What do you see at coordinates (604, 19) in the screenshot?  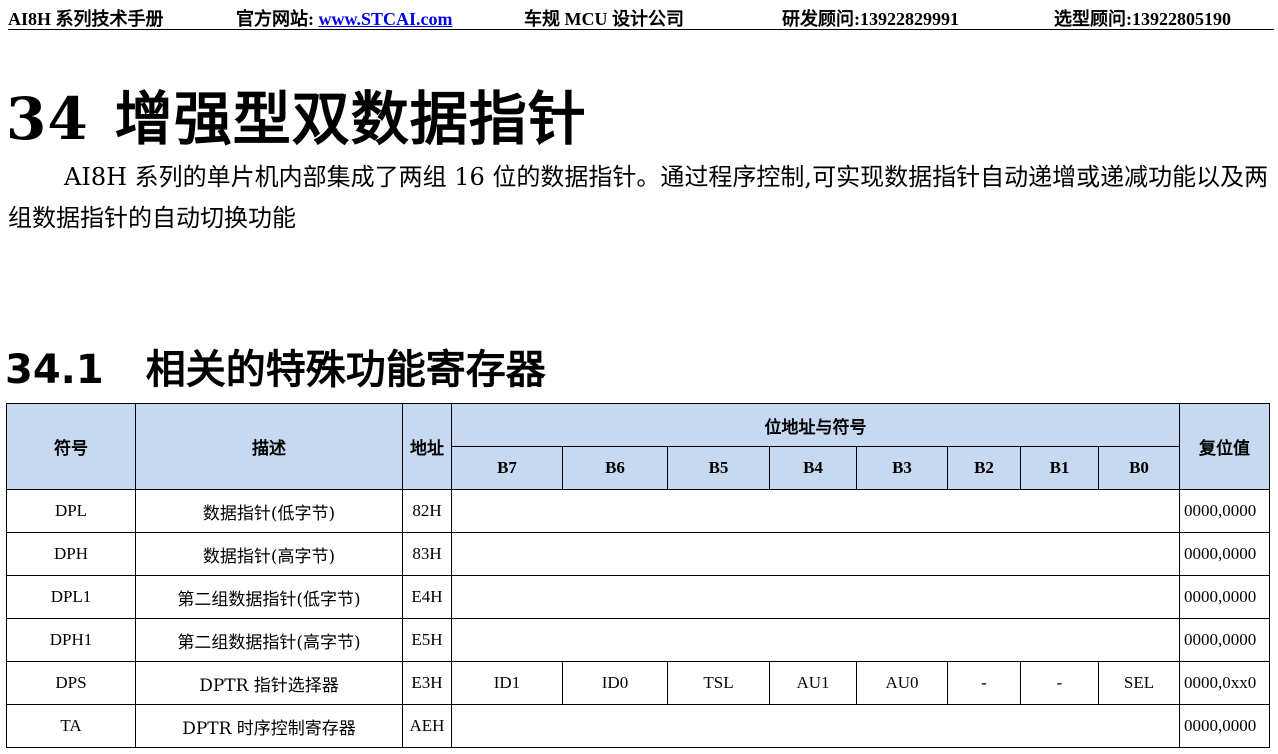 I see `company-slogan: 车规 MCU 设计公司` at bounding box center [604, 19].